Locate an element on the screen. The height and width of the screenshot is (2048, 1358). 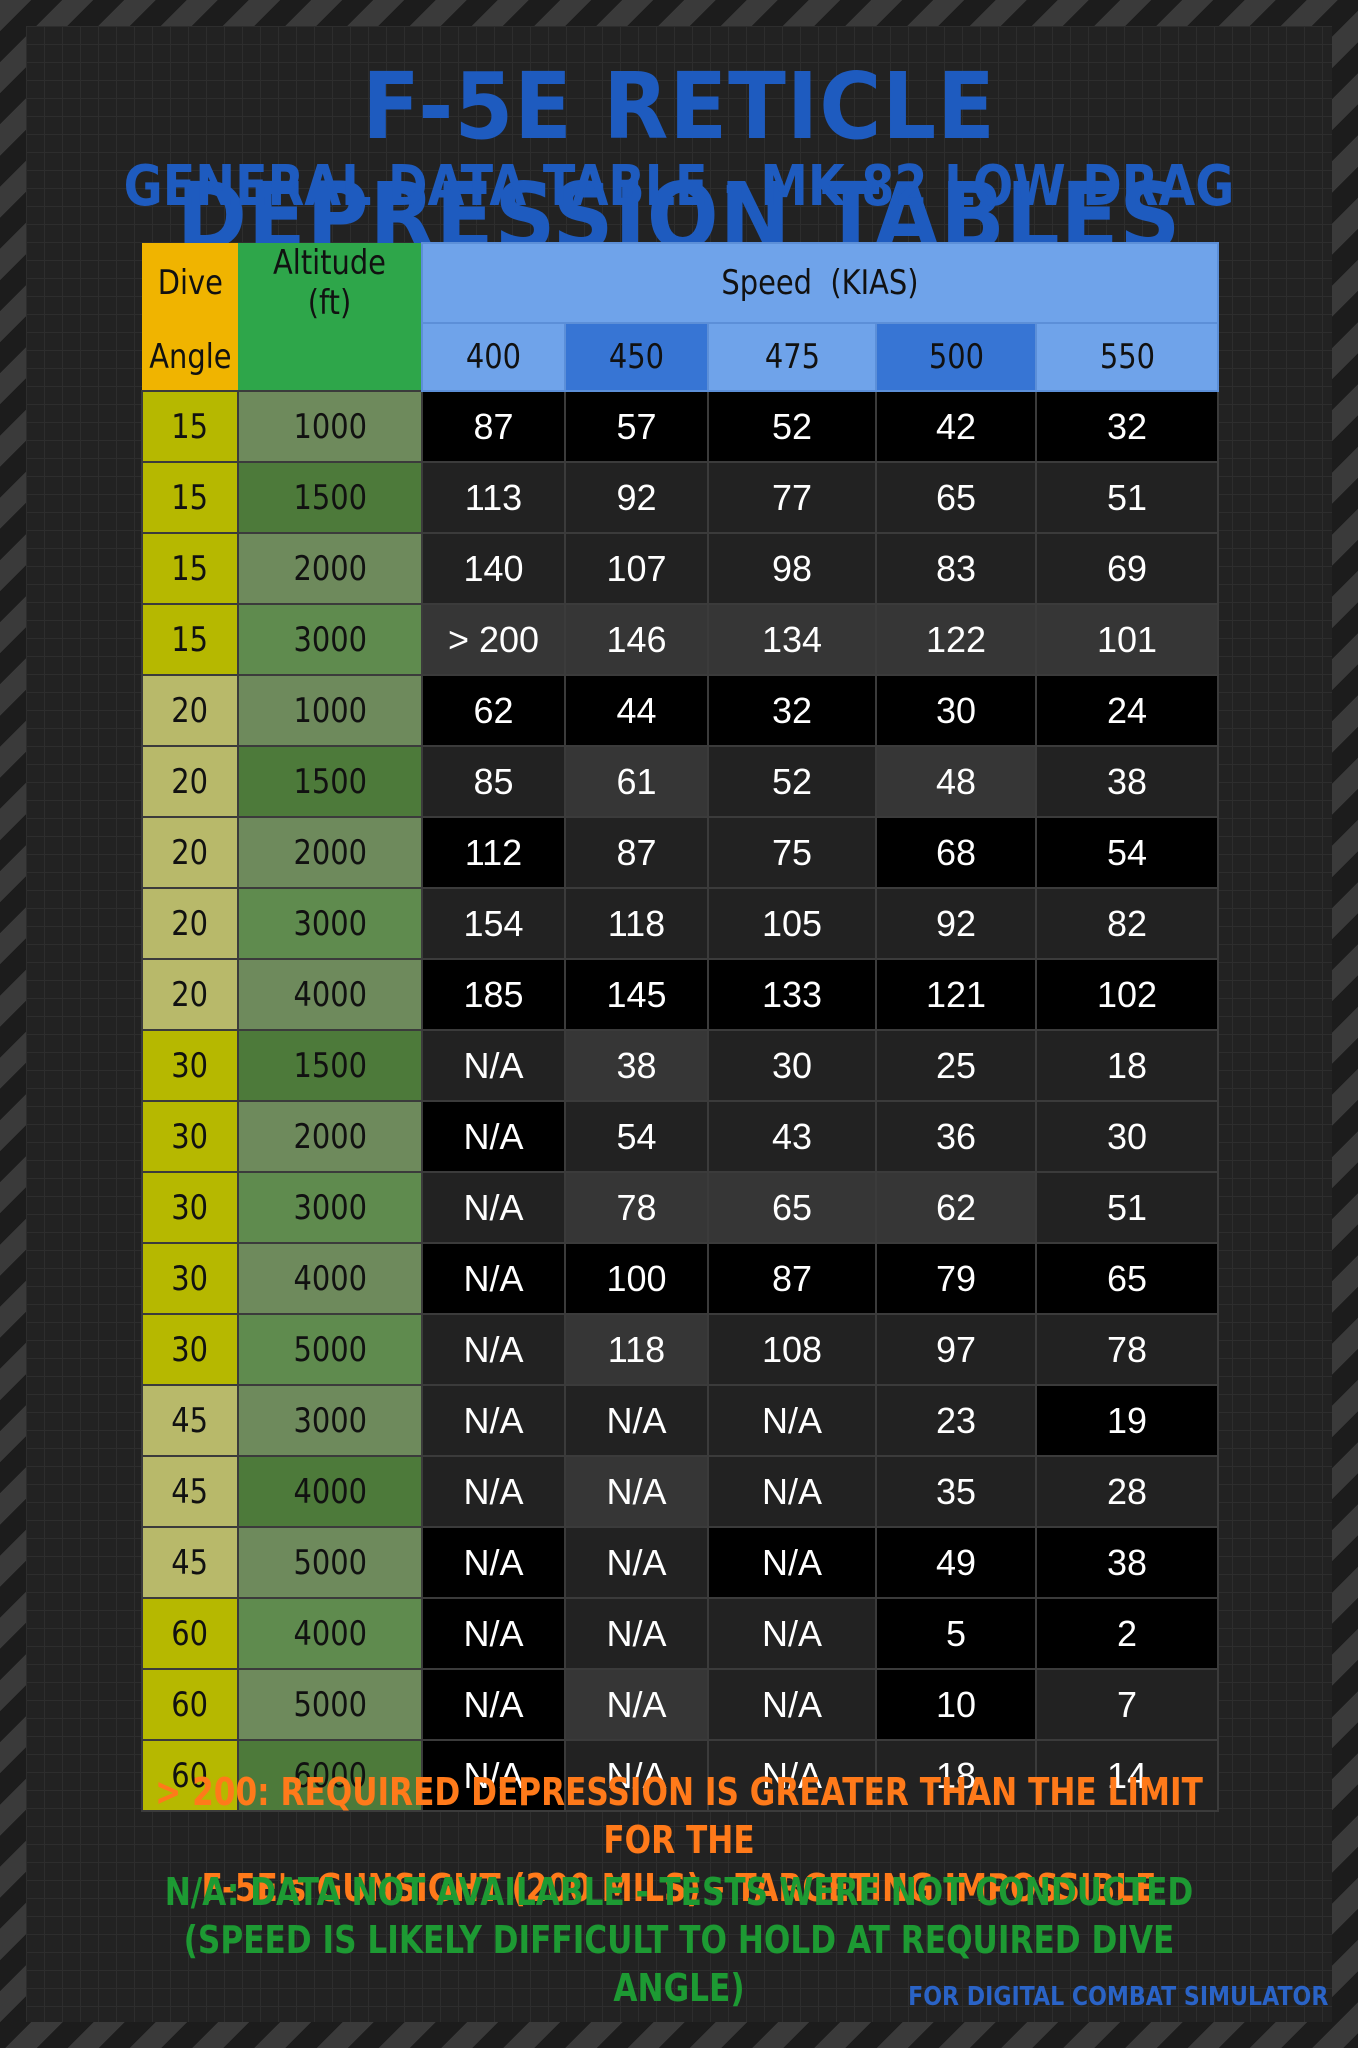
speed-column-header: 400 is located at coordinates (493, 357).